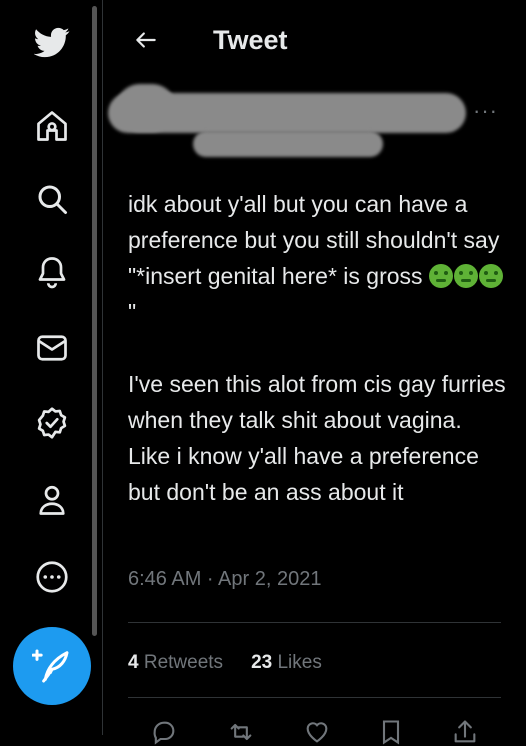 The height and width of the screenshot is (746, 526). What do you see at coordinates (52, 126) in the screenshot?
I see `home-icon` at bounding box center [52, 126].